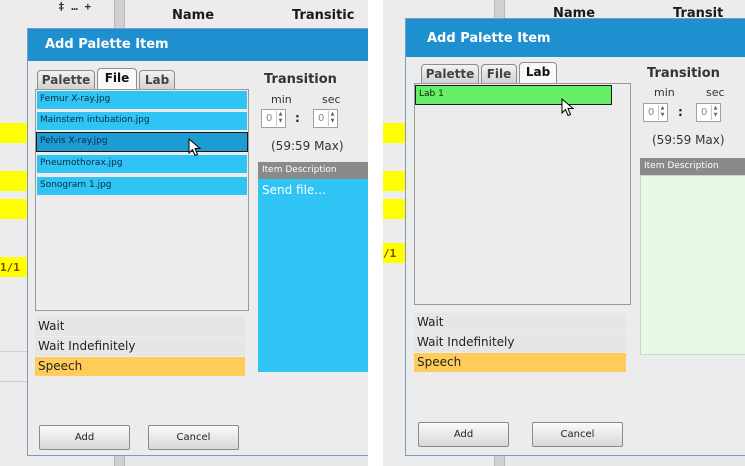  What do you see at coordinates (522, 194) in the screenshot?
I see `lab-list: Lab 1` at bounding box center [522, 194].